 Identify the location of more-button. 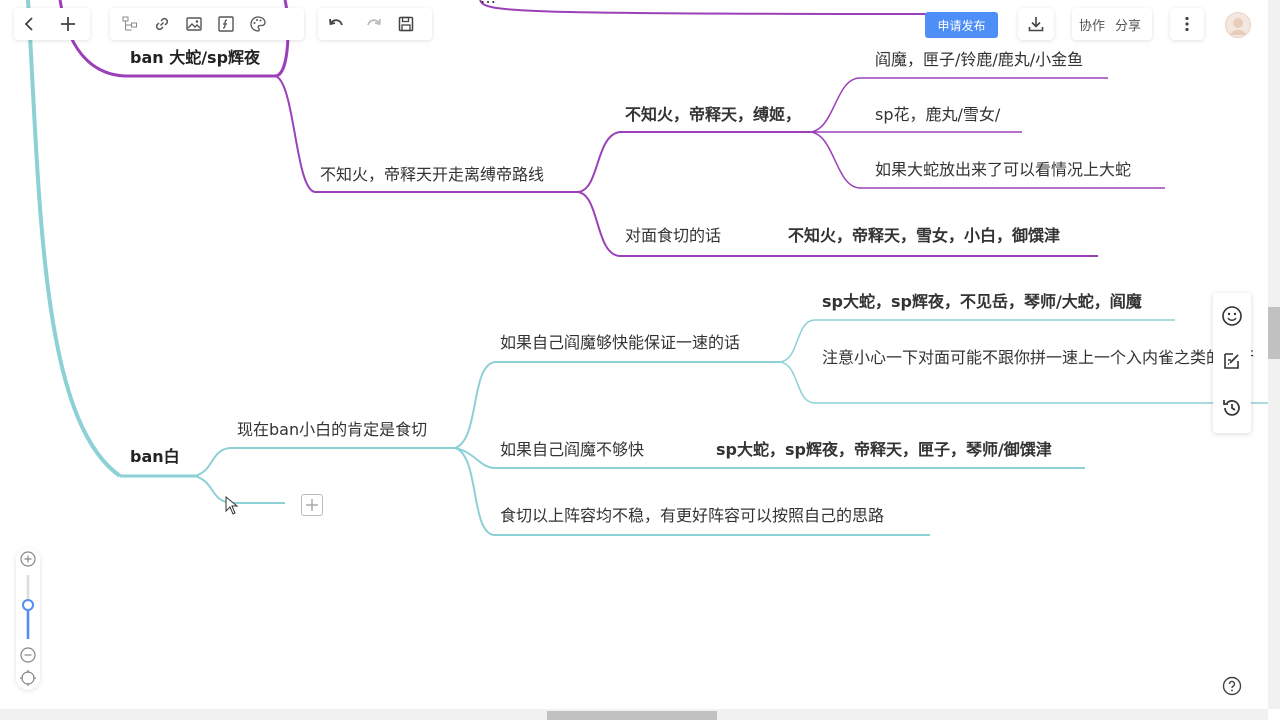
(1187, 24).